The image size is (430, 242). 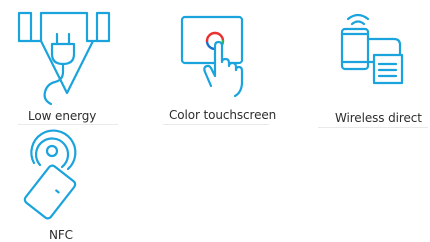 What do you see at coordinates (61, 235) in the screenshot?
I see `feature-label: NFC` at bounding box center [61, 235].